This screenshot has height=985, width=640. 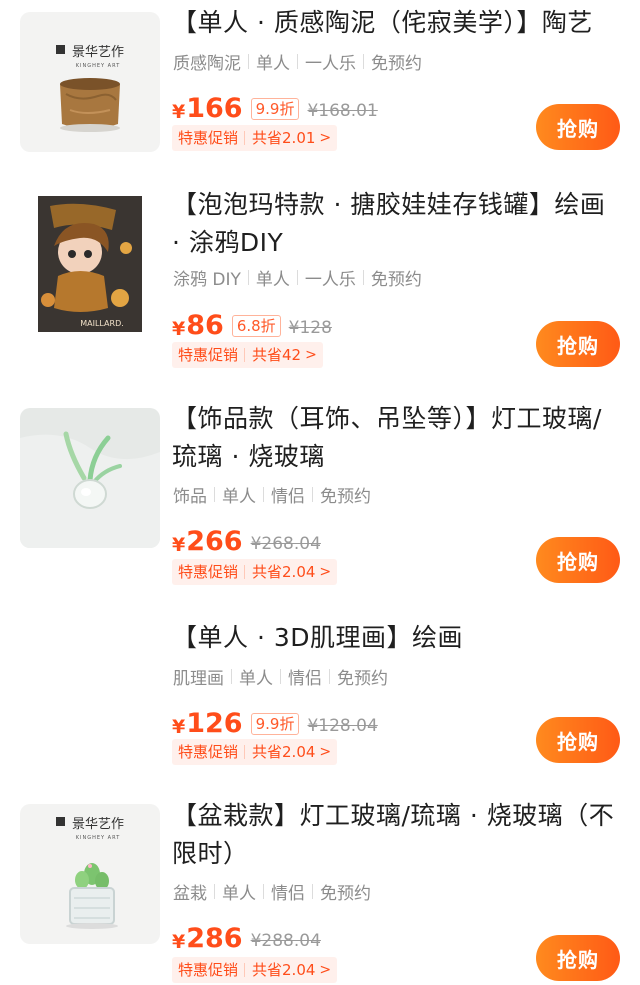 What do you see at coordinates (247, 355) in the screenshot?
I see `promo-badge: 特惠促销 共省42 >` at bounding box center [247, 355].